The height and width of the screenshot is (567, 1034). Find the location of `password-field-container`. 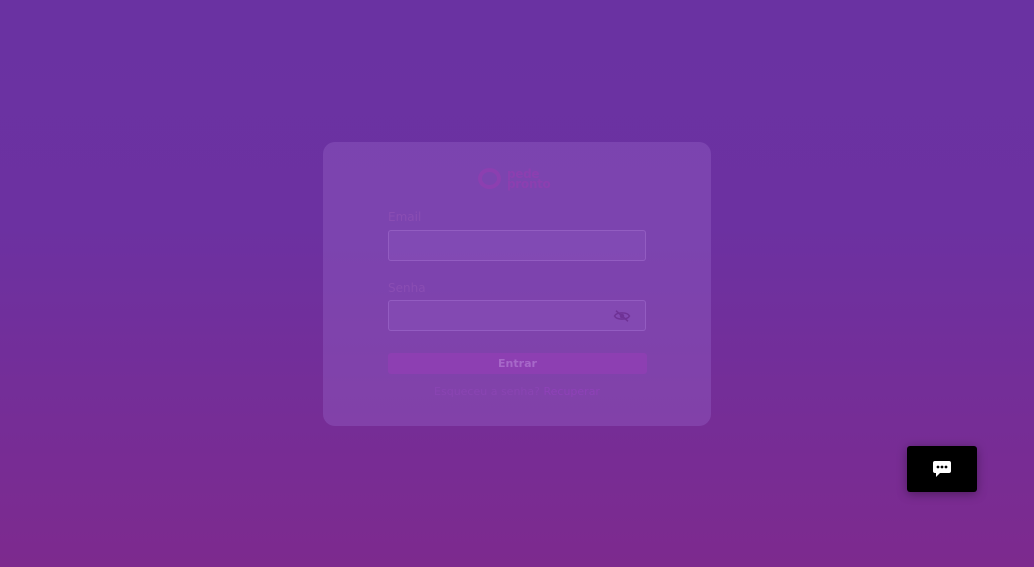

password-field-container is located at coordinates (517, 315).